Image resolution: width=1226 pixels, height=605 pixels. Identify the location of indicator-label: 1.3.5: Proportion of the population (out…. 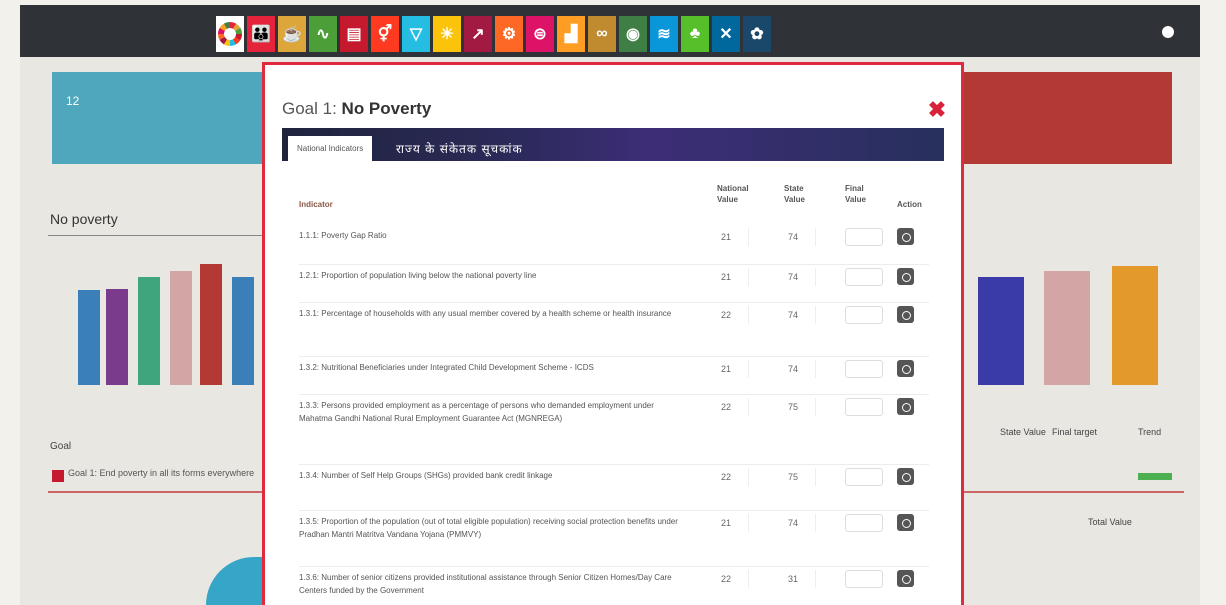
(488, 528).